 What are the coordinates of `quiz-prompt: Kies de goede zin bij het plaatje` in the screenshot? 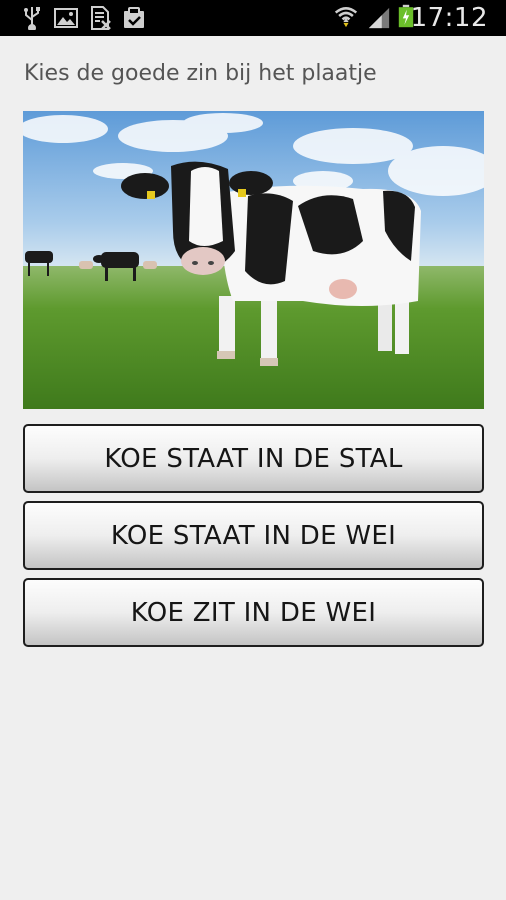 It's located at (200, 73).